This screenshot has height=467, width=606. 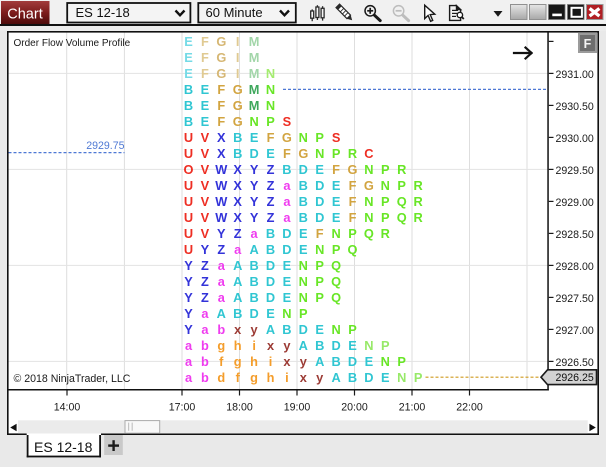 I want to click on svg-text: x, so click(x=271, y=345).